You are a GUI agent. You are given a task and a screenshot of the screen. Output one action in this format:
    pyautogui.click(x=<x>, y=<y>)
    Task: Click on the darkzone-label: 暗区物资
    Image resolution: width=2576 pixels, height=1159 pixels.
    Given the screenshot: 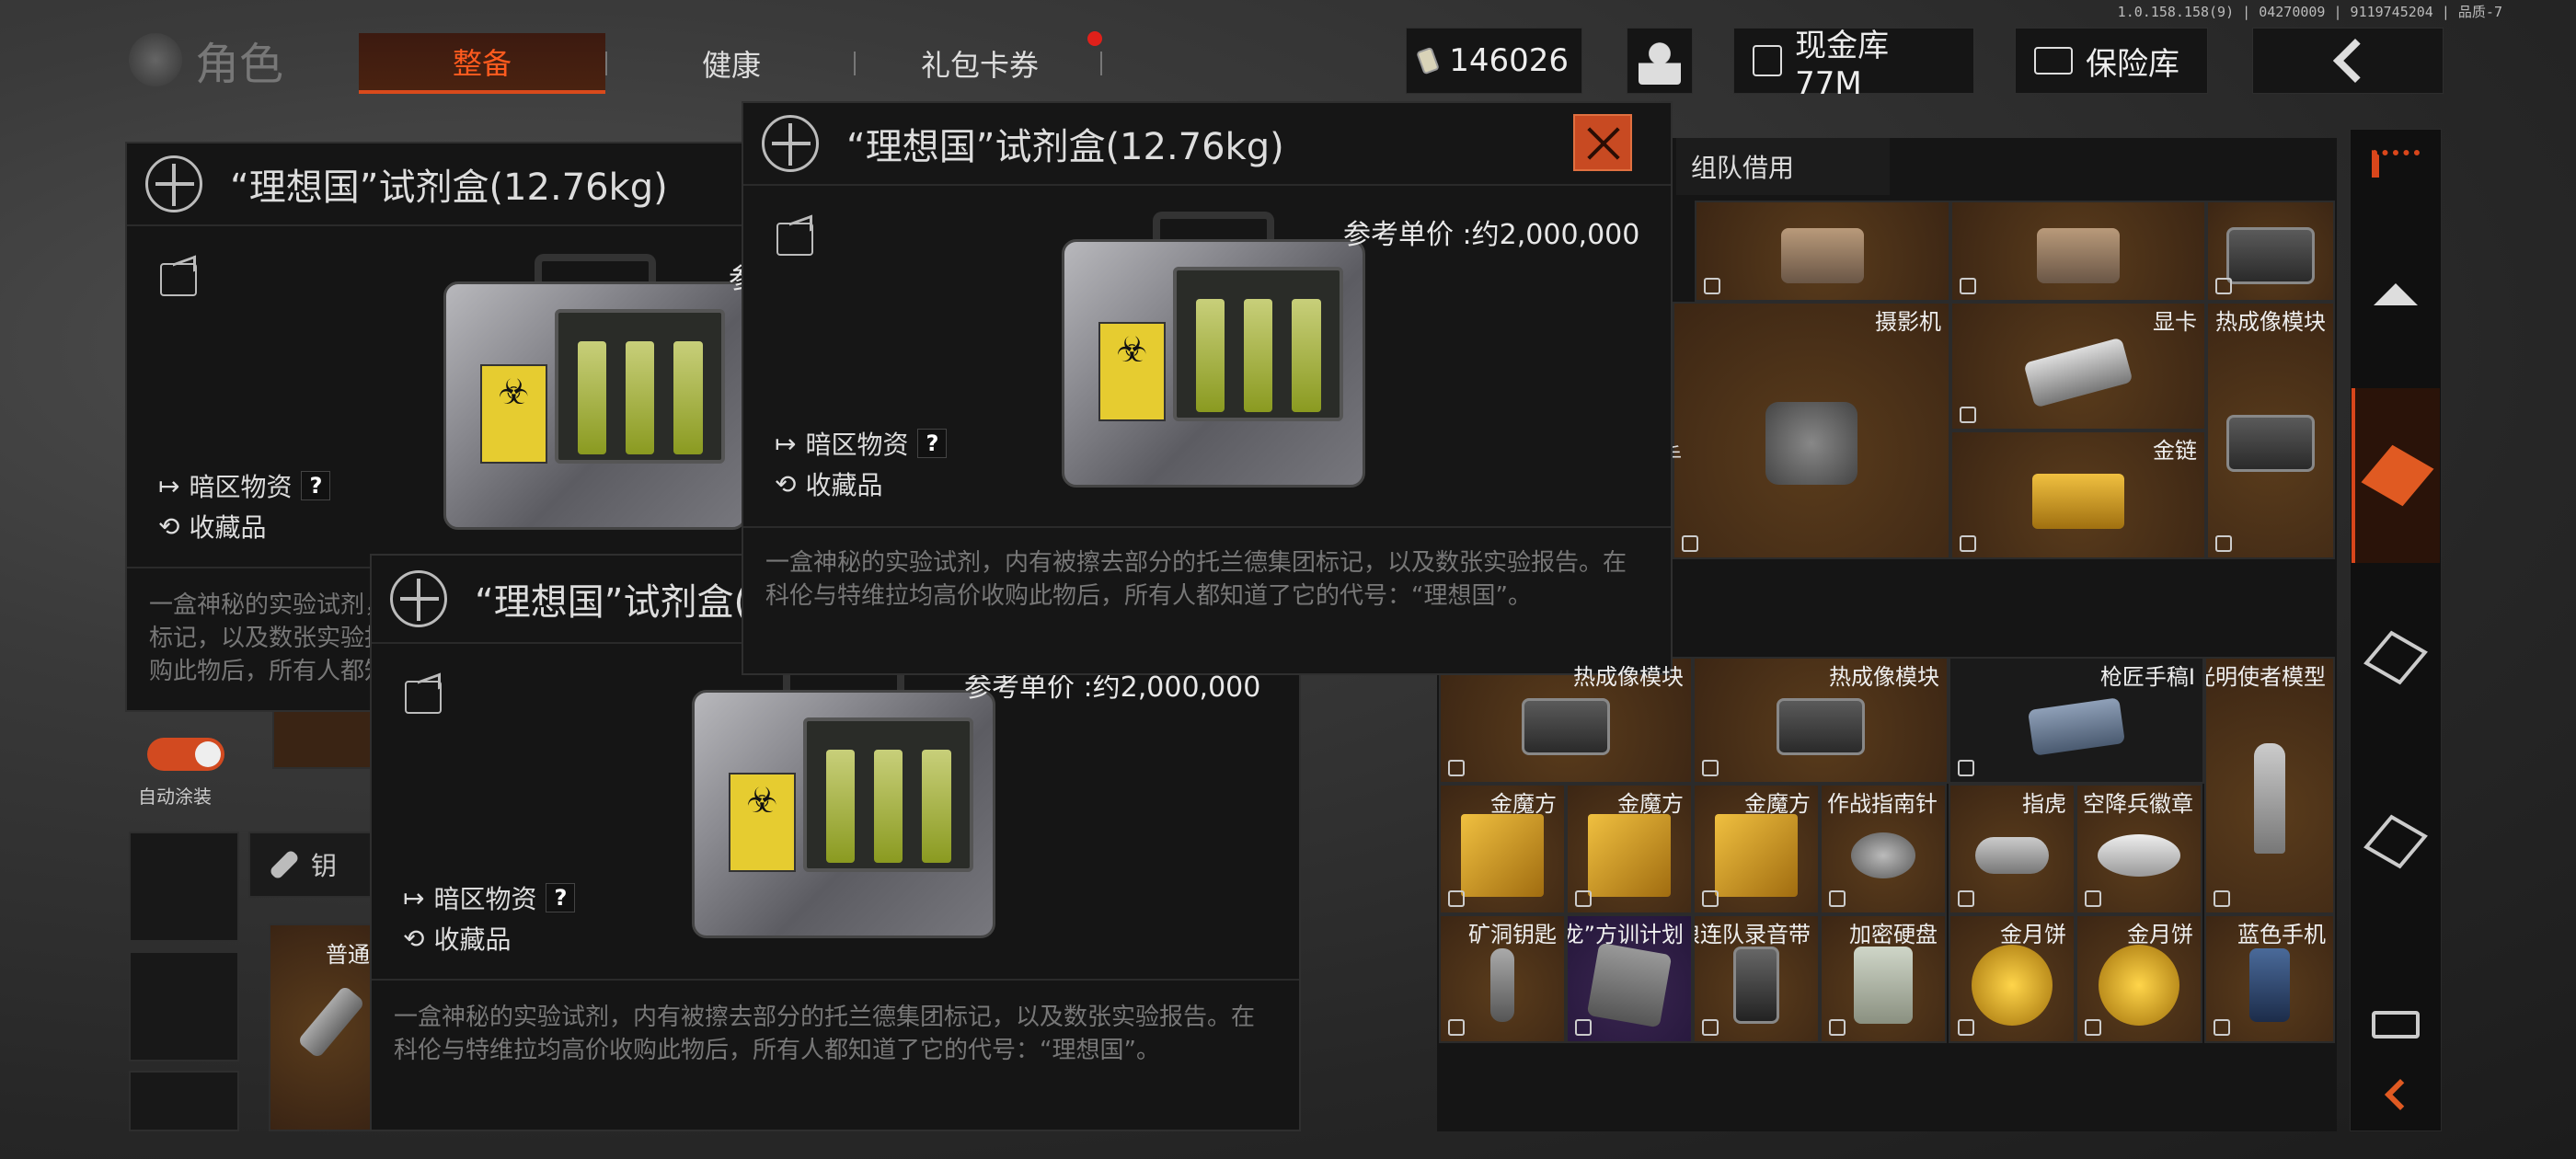 What is the action you would take?
    pyautogui.click(x=857, y=445)
    